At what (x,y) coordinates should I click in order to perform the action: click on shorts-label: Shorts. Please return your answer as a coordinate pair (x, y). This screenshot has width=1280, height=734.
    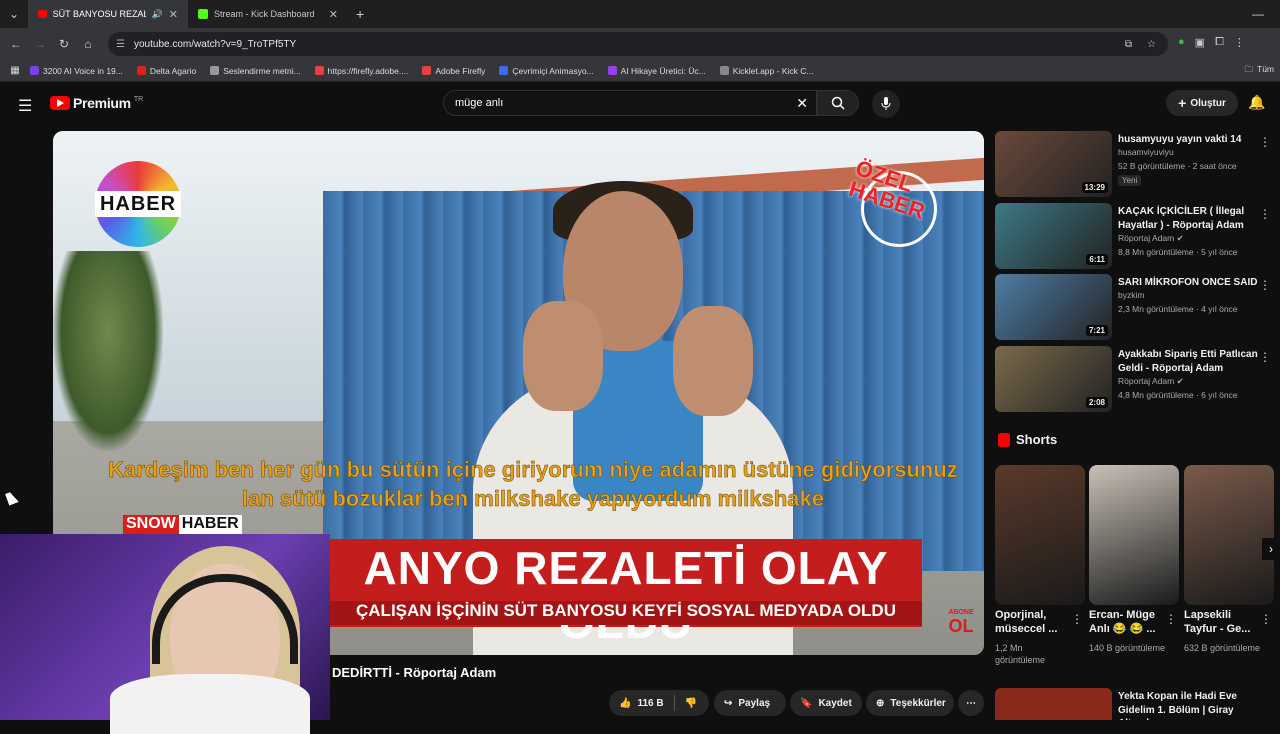
    Looking at the image, I should click on (1037, 439).